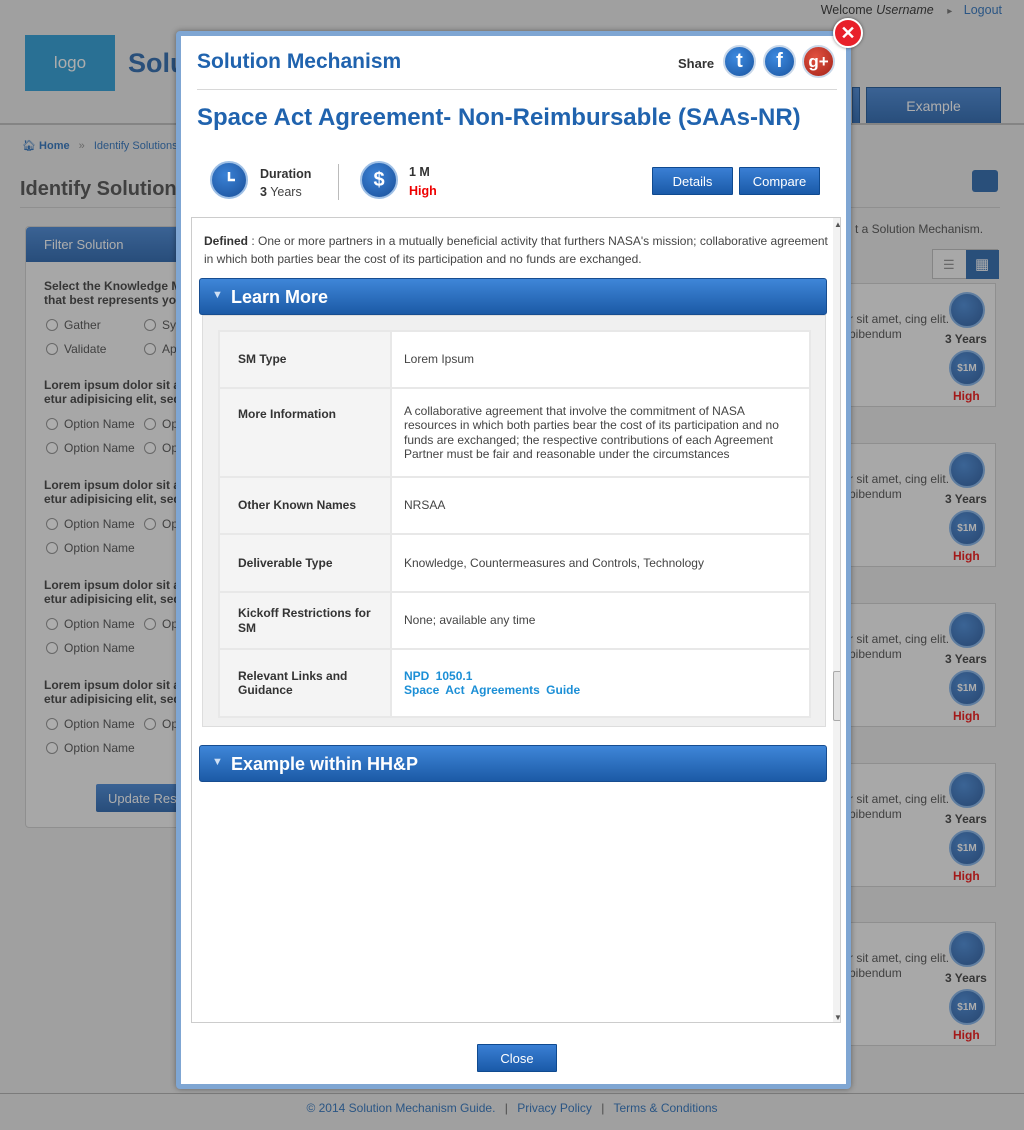  I want to click on scrollbar-thumb, so click(836, 696).